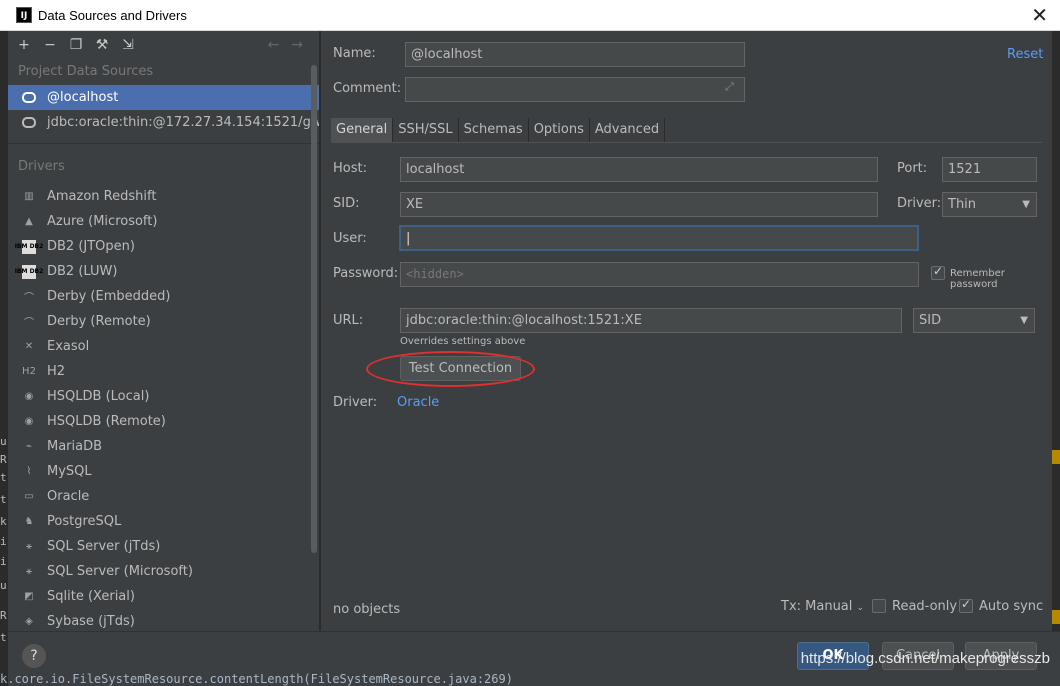 The height and width of the screenshot is (686, 1060). What do you see at coordinates (879, 606) in the screenshot?
I see `read-only-checkbox` at bounding box center [879, 606].